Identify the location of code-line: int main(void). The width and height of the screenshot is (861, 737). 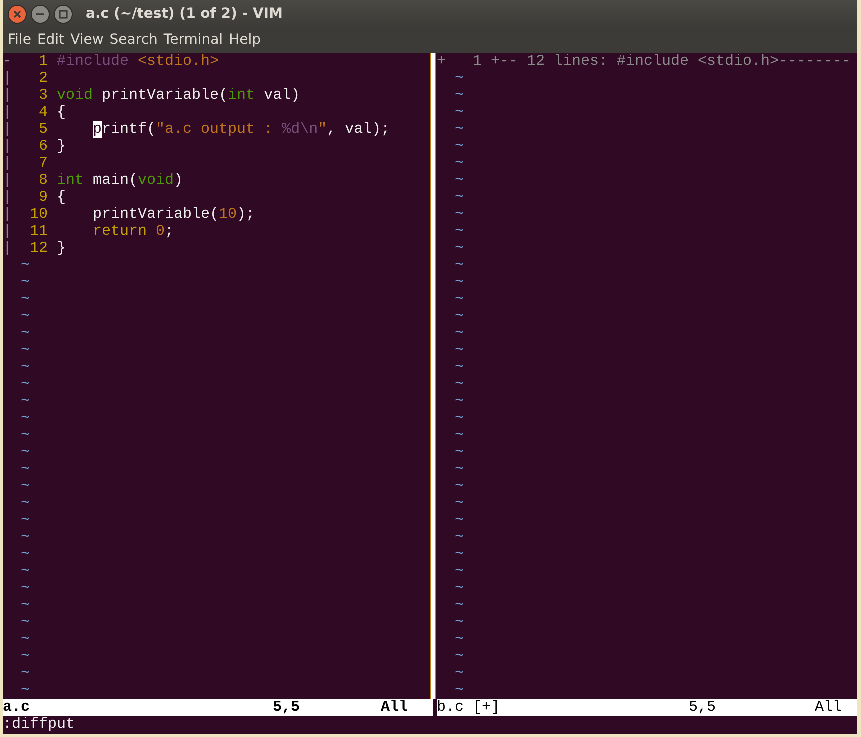
(120, 180).